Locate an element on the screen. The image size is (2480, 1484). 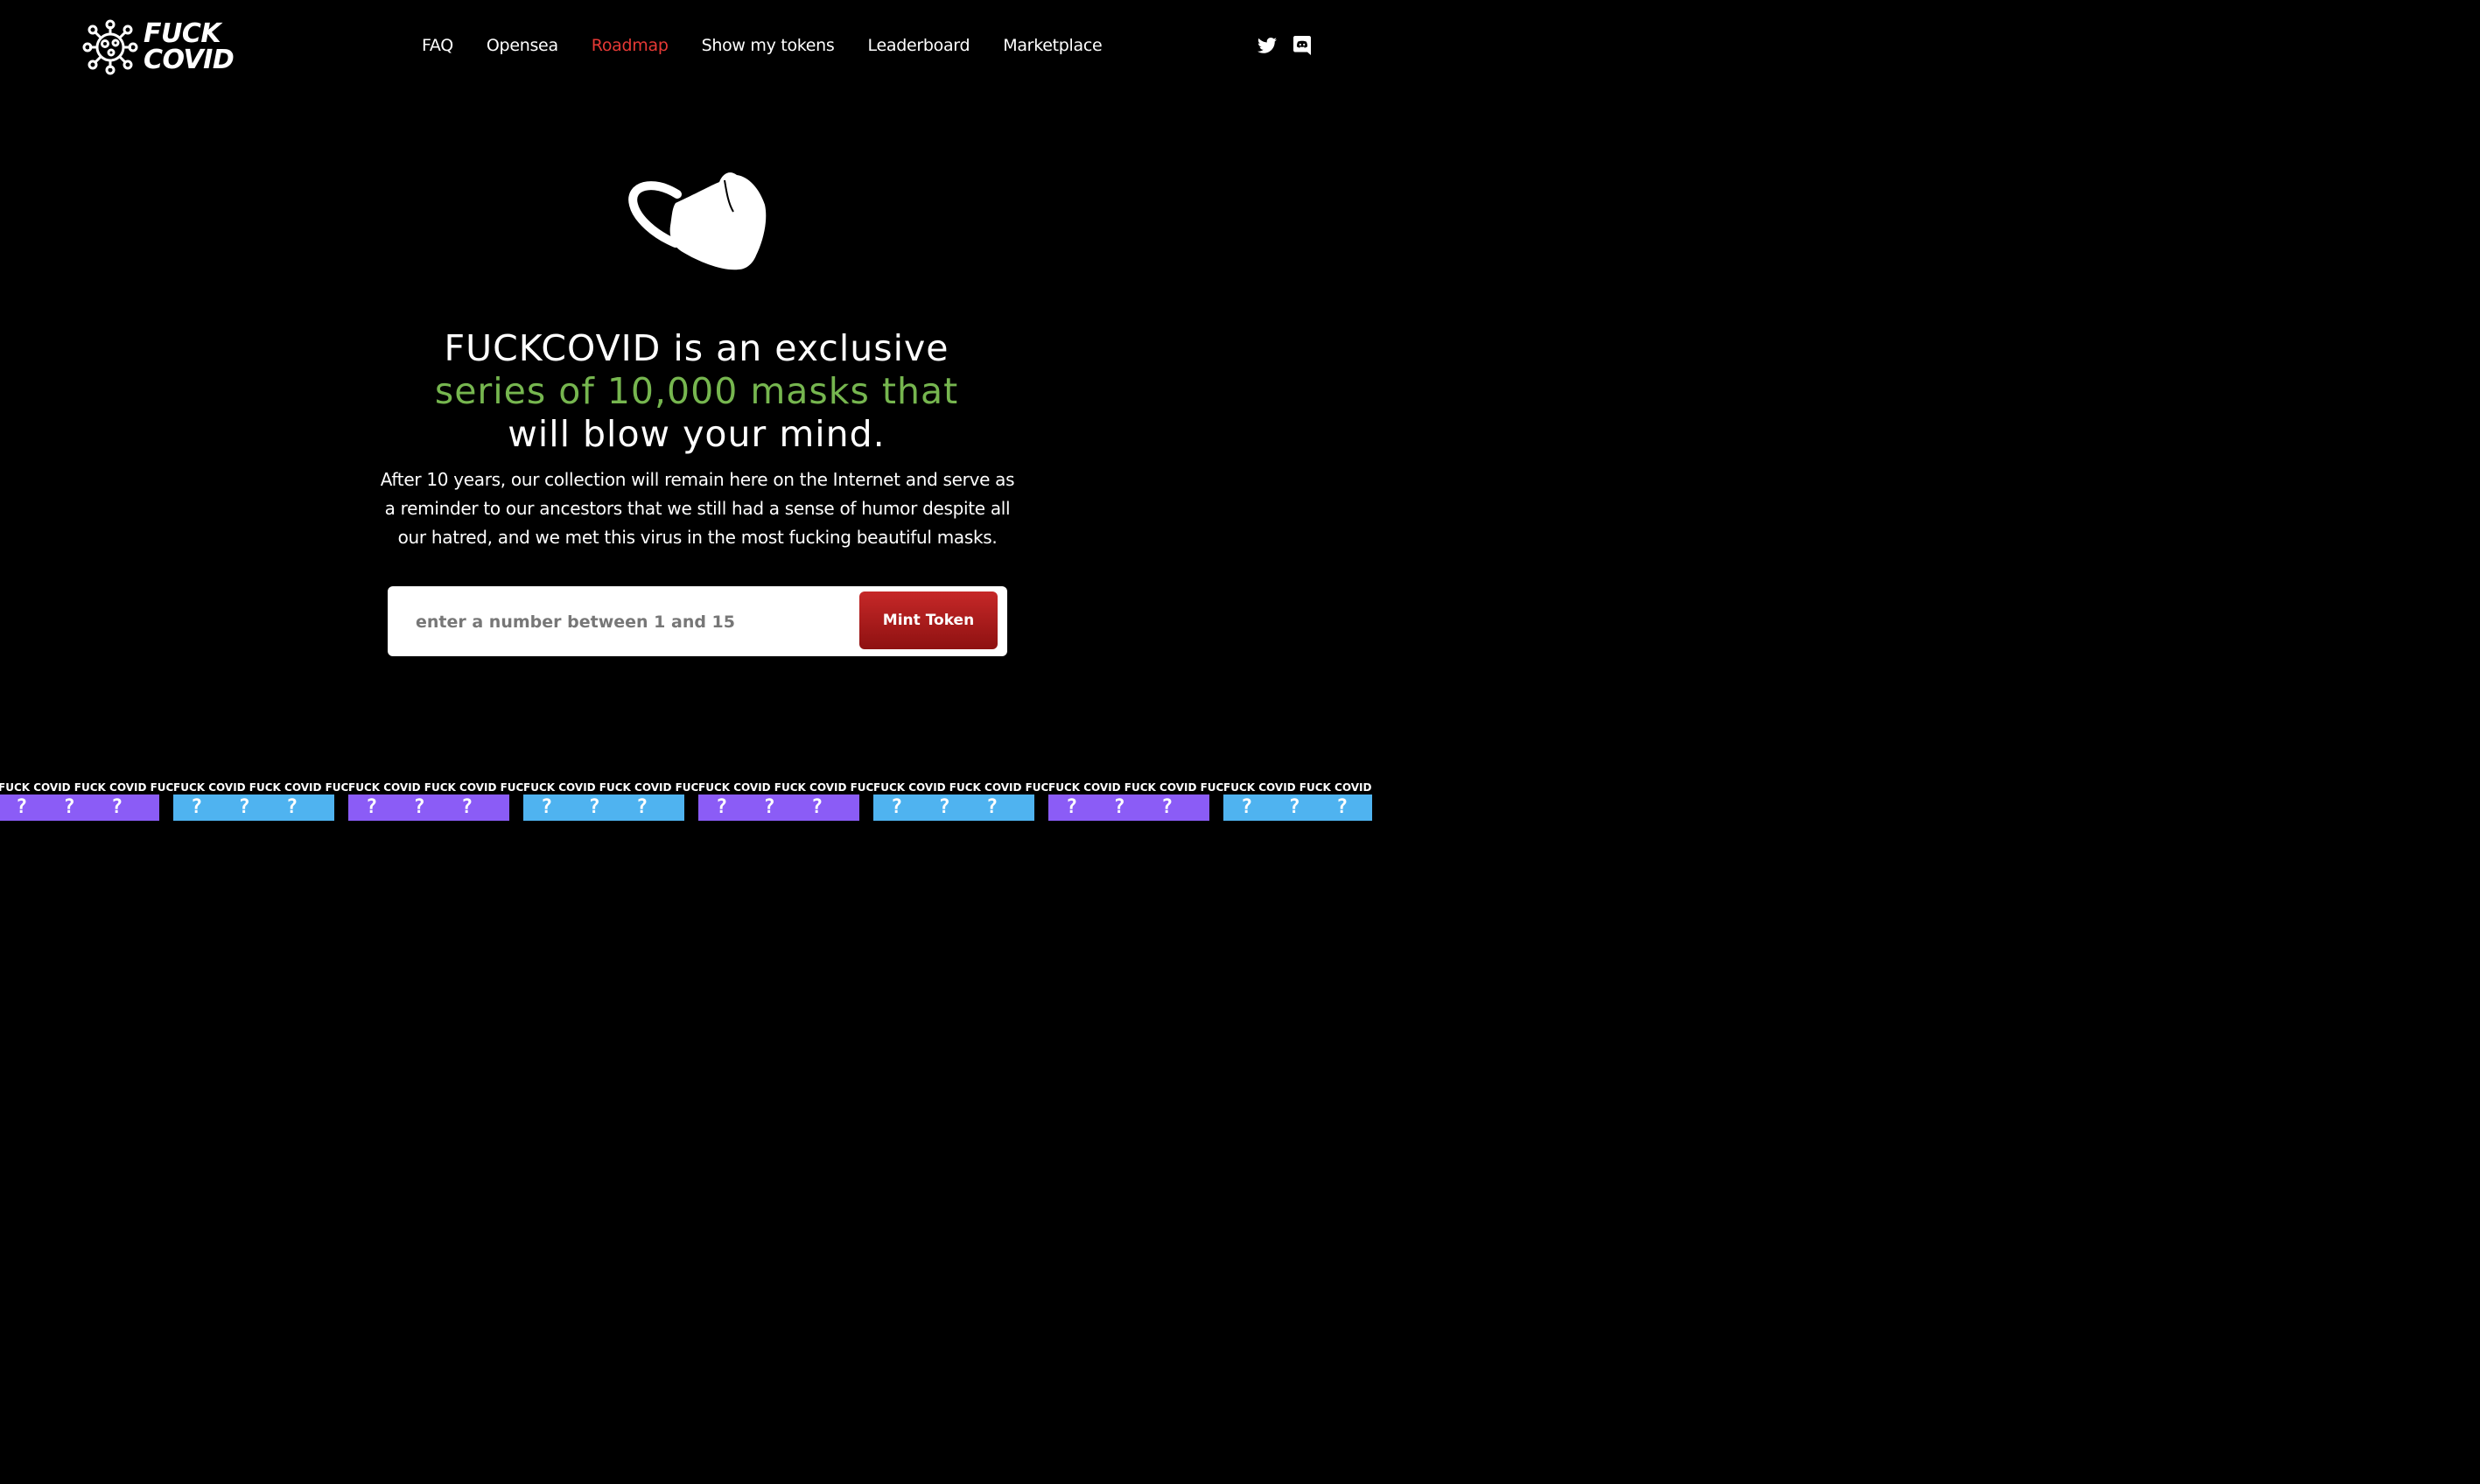
nav-show-my-tokens: Show my tokens is located at coordinates (769, 45).